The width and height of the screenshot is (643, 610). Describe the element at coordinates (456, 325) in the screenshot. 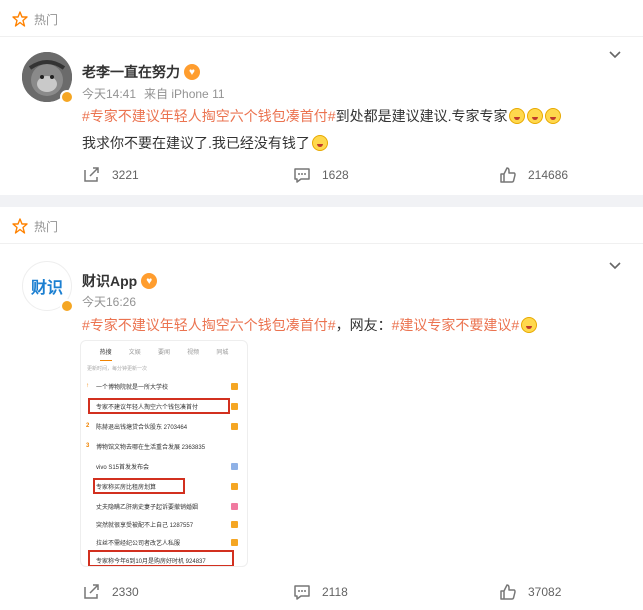

I see `topic-link: #建议专家不要建议#` at that location.